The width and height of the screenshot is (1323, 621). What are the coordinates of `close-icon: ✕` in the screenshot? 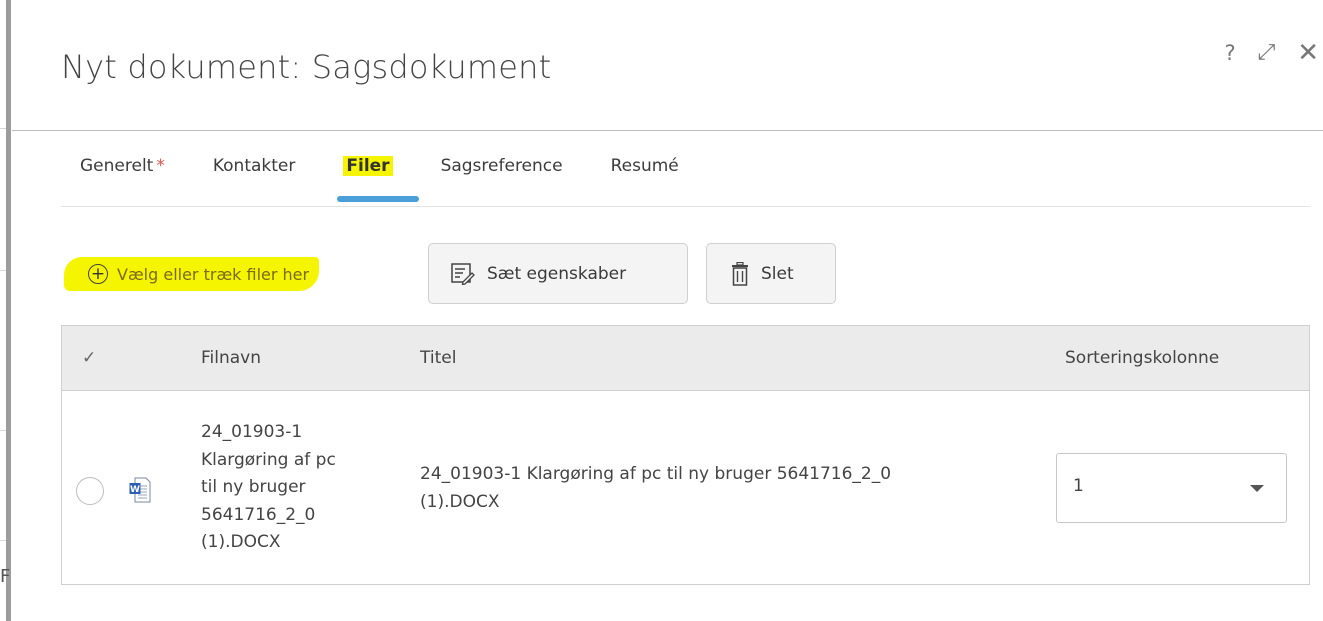 It's located at (1308, 53).